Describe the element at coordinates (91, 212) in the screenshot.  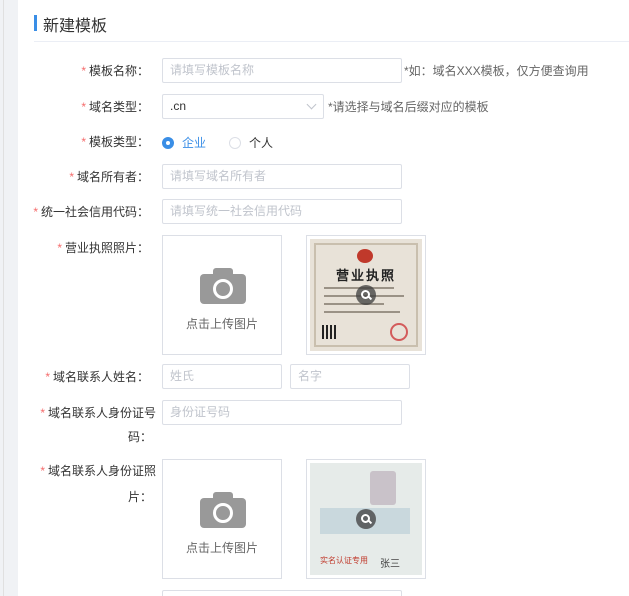
I see `credit-code-label: * 统一社会信用代码：` at that location.